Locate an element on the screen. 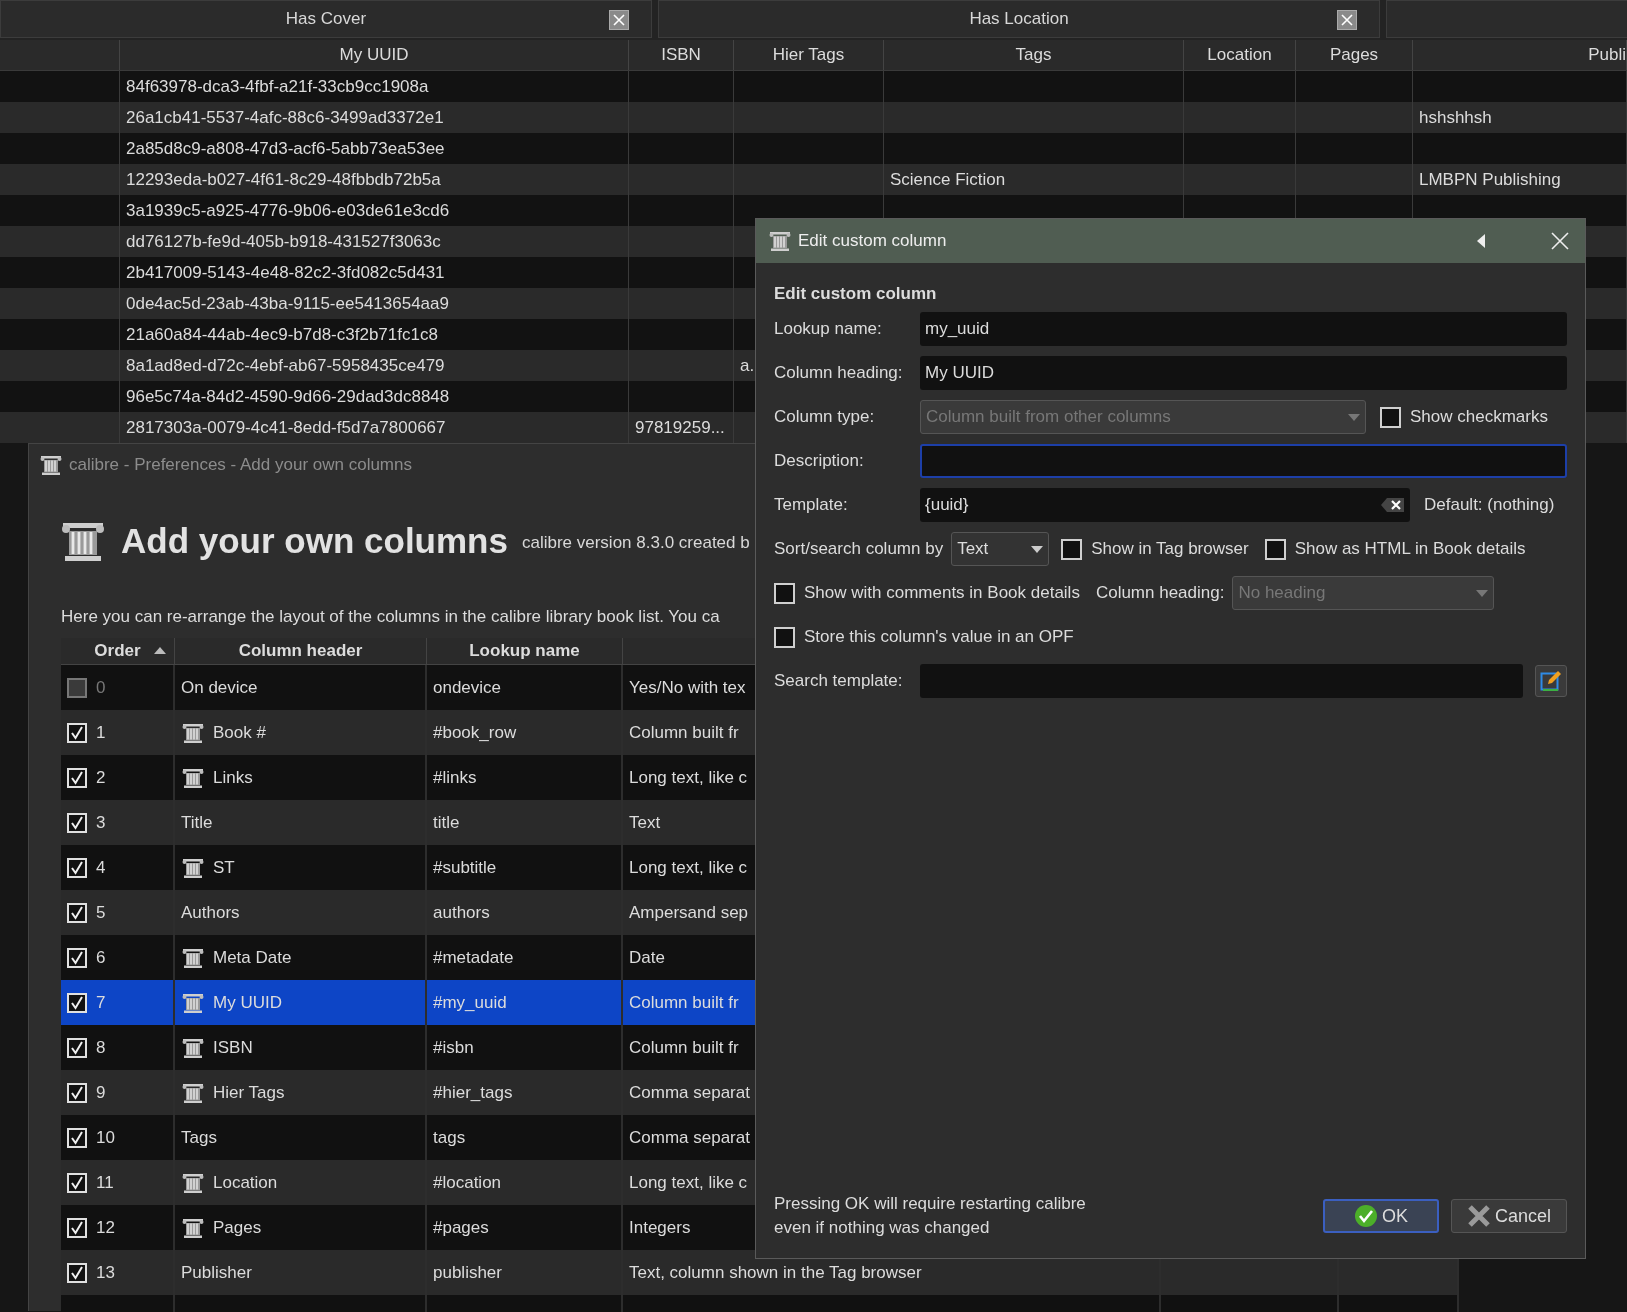 The height and width of the screenshot is (1312, 1627). table-cell-text: Title is located at coordinates (197, 822).